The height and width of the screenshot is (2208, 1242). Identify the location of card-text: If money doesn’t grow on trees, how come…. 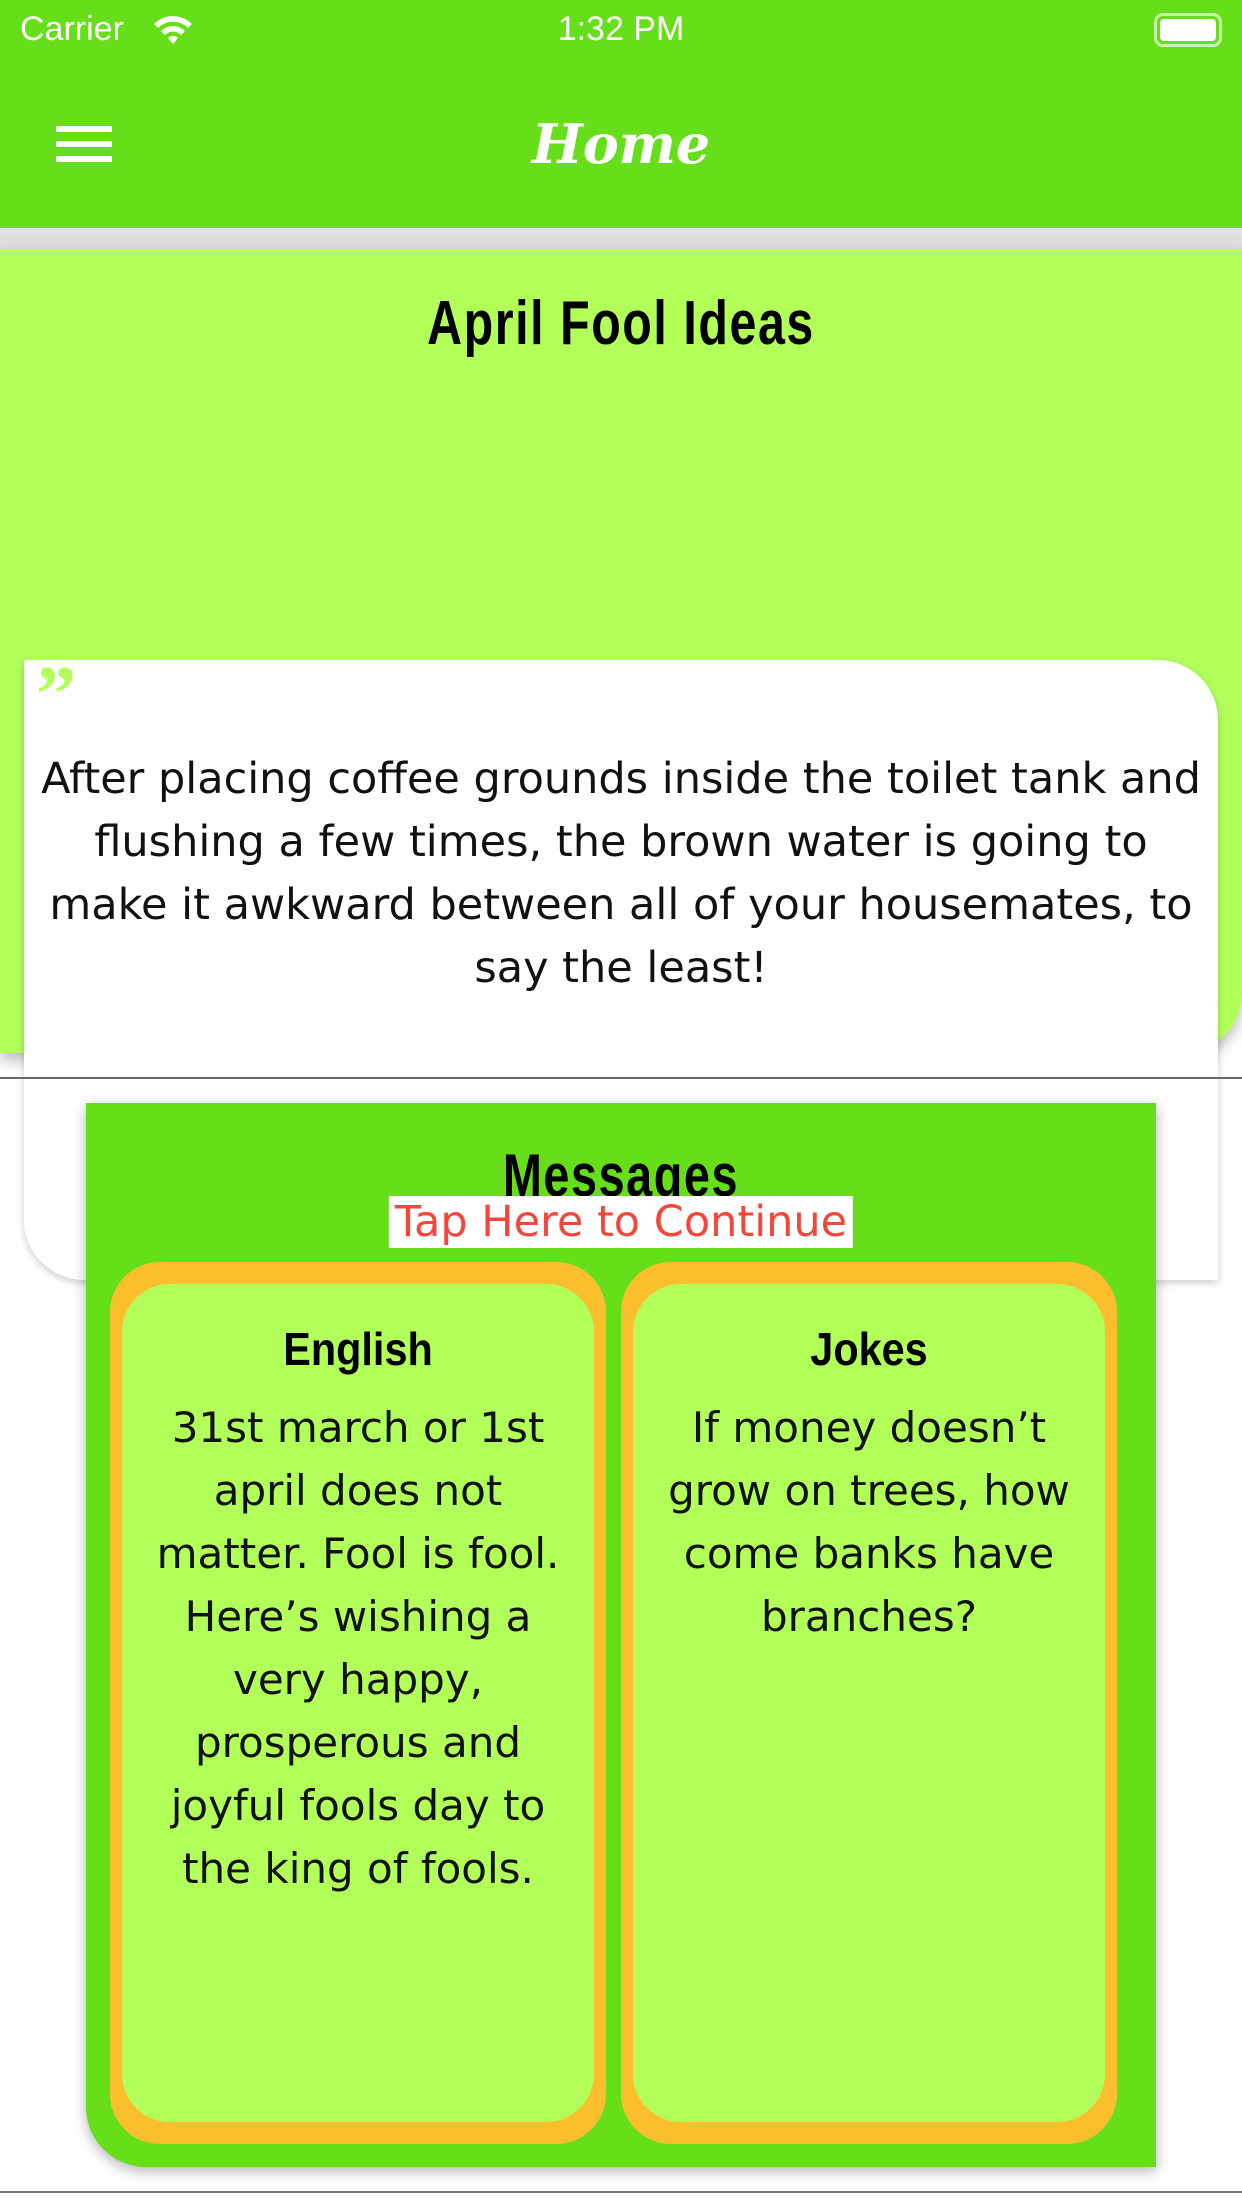
(869, 1522).